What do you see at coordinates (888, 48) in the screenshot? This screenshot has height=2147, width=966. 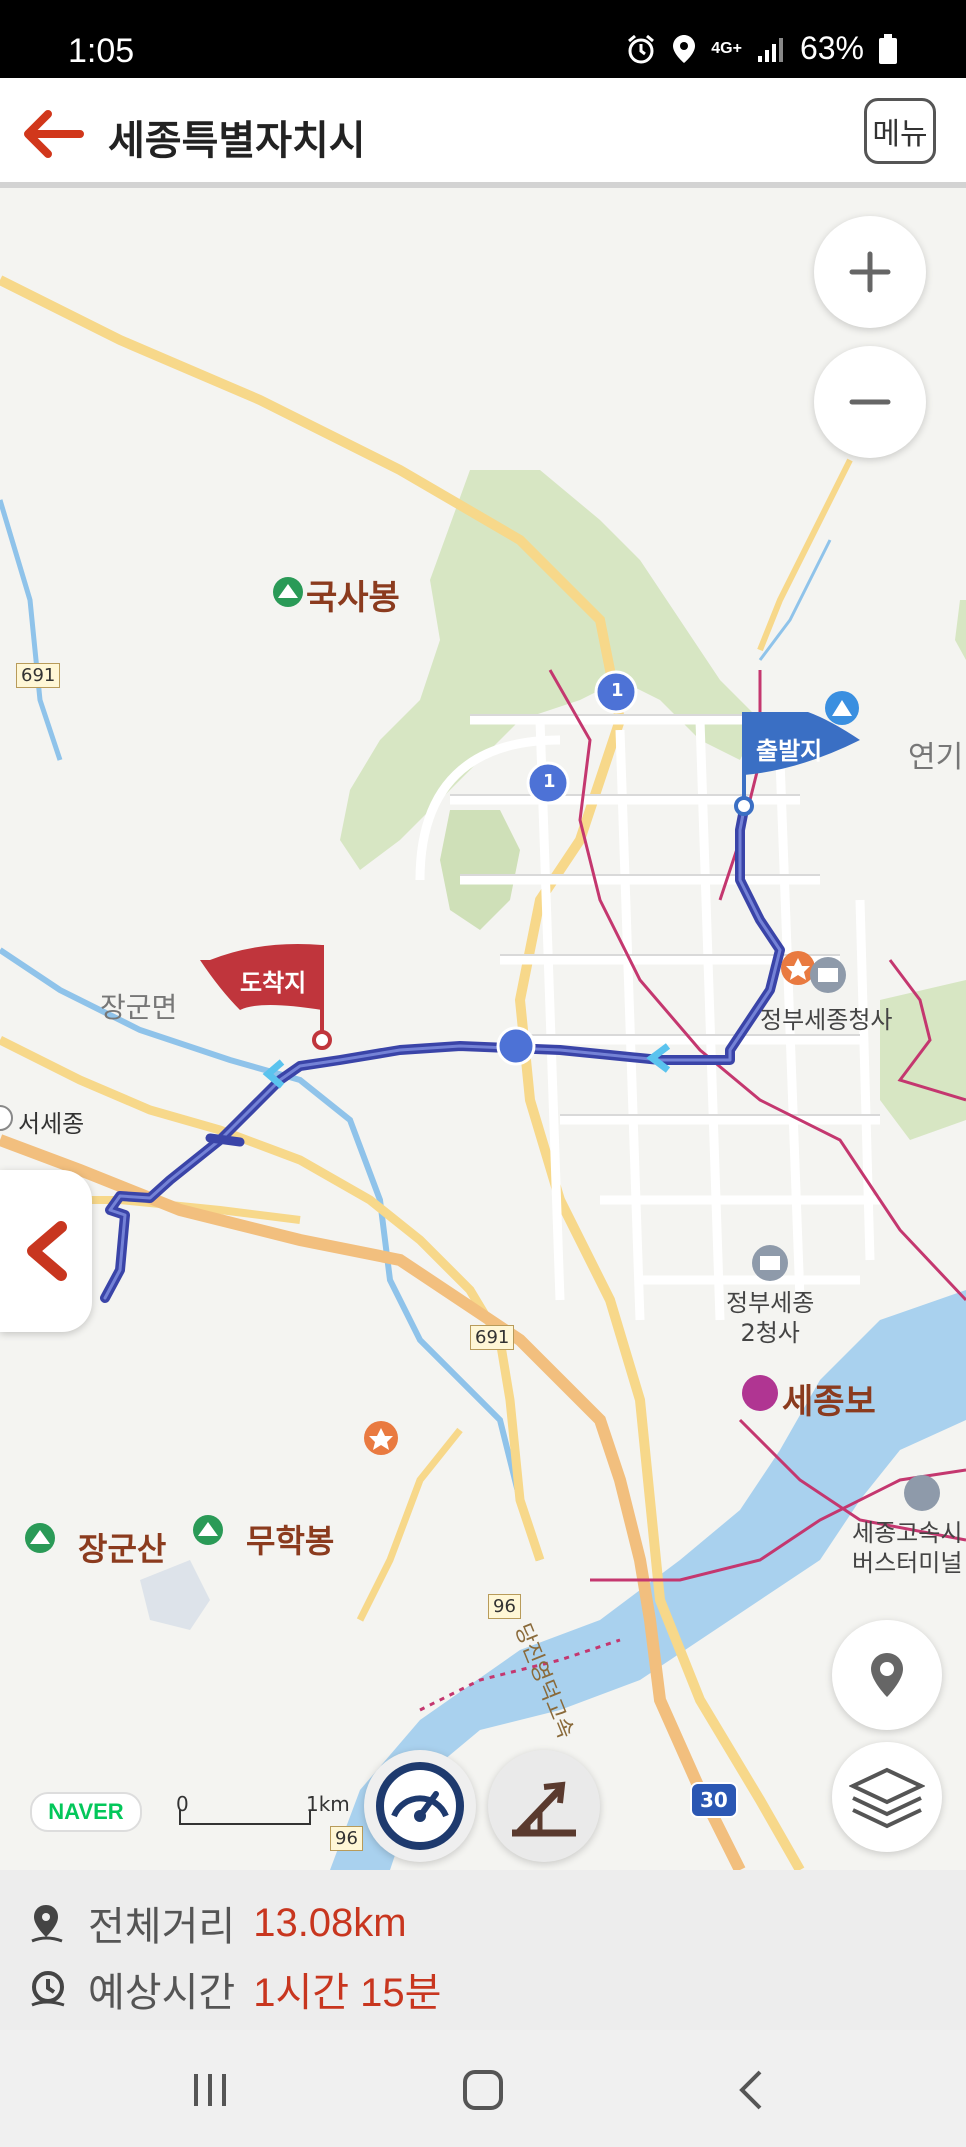 I see `battery-icon` at bounding box center [888, 48].